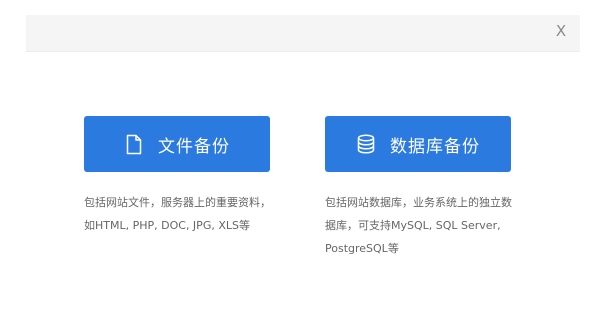 Image resolution: width=606 pixels, height=336 pixels. Describe the element at coordinates (134, 144) in the screenshot. I see `document-icon` at that location.